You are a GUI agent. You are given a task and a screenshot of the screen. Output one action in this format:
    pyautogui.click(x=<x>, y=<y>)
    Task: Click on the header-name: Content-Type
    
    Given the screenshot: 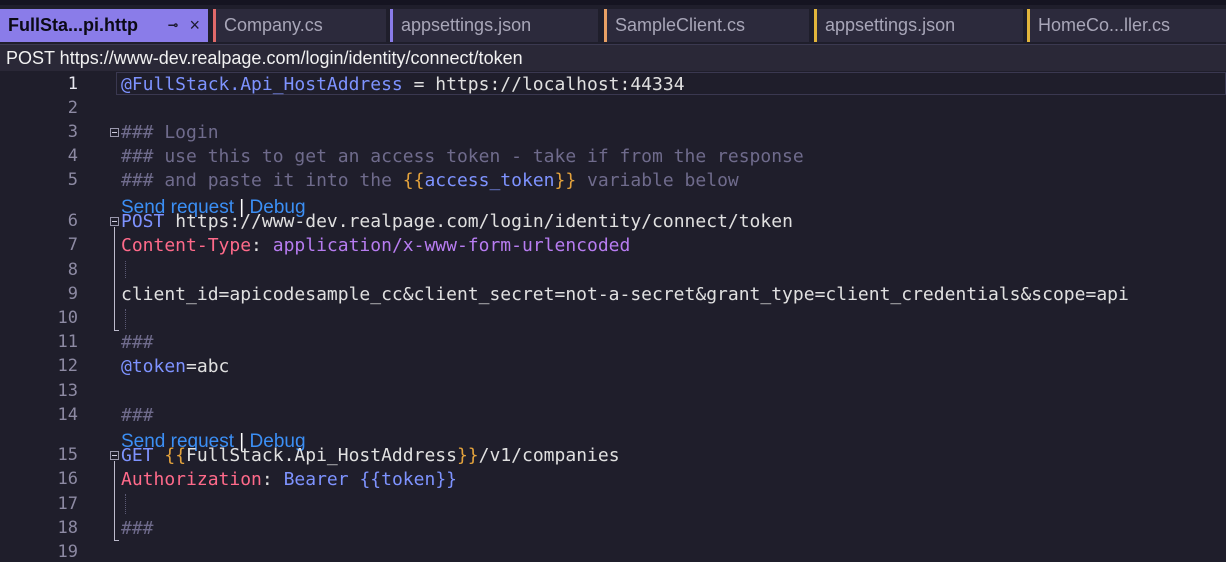 What is the action you would take?
    pyautogui.click(x=186, y=245)
    